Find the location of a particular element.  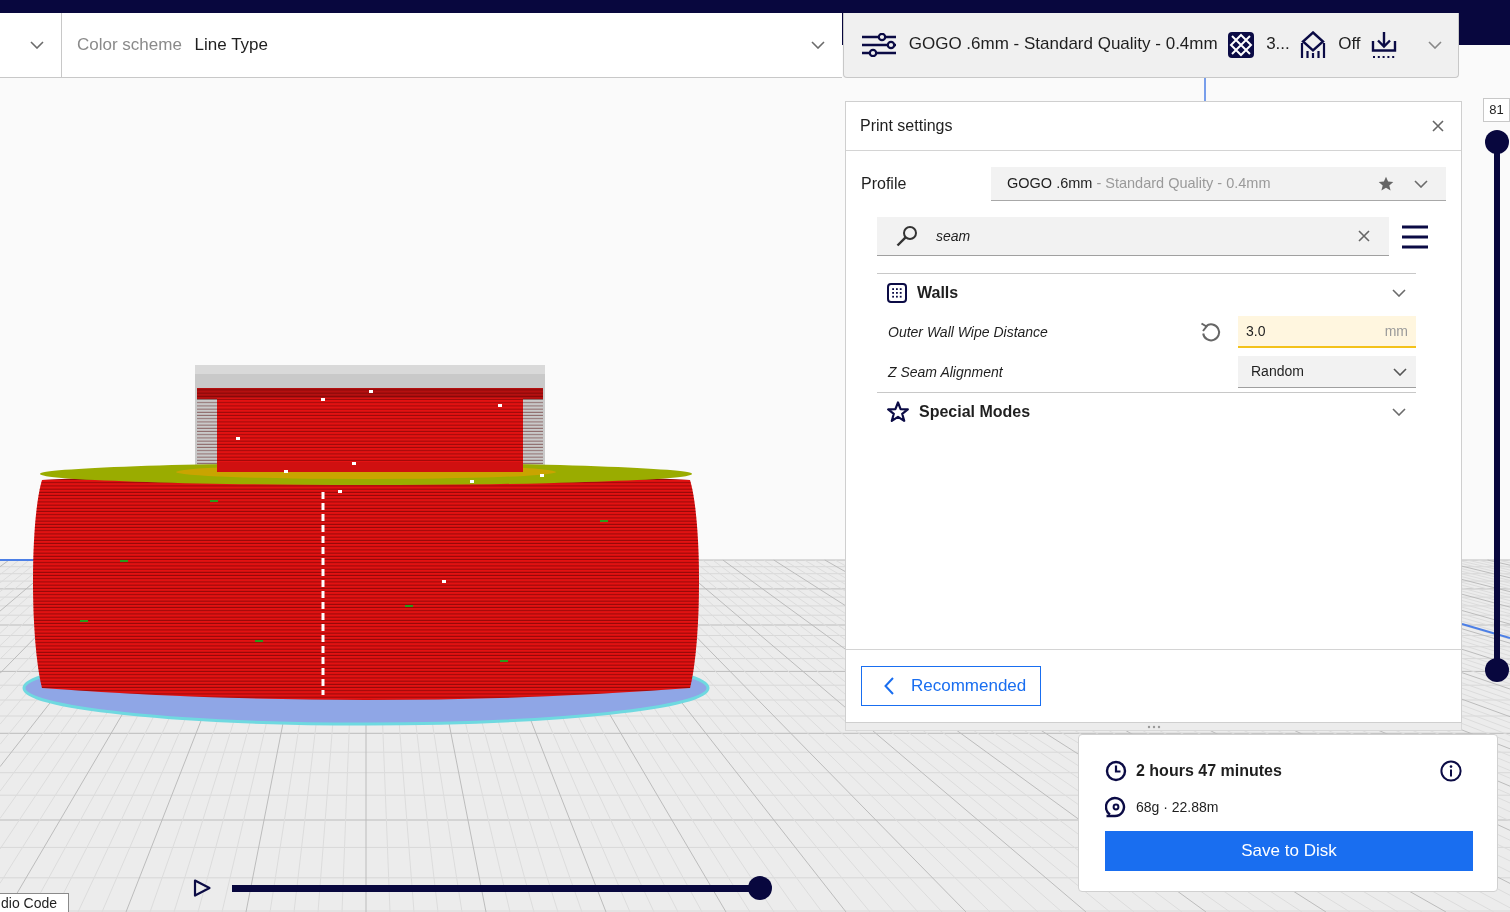

recommended-button: Recommended is located at coordinates (951, 686).